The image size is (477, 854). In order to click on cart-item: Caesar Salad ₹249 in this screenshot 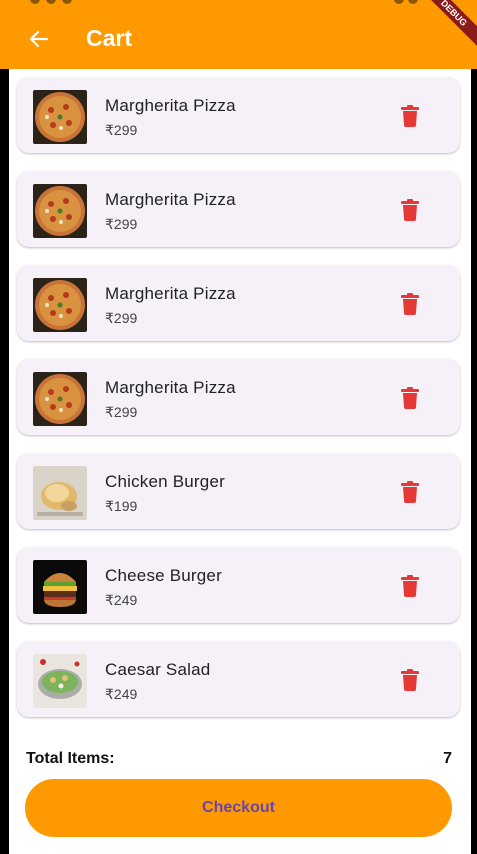, I will do `click(238, 679)`.